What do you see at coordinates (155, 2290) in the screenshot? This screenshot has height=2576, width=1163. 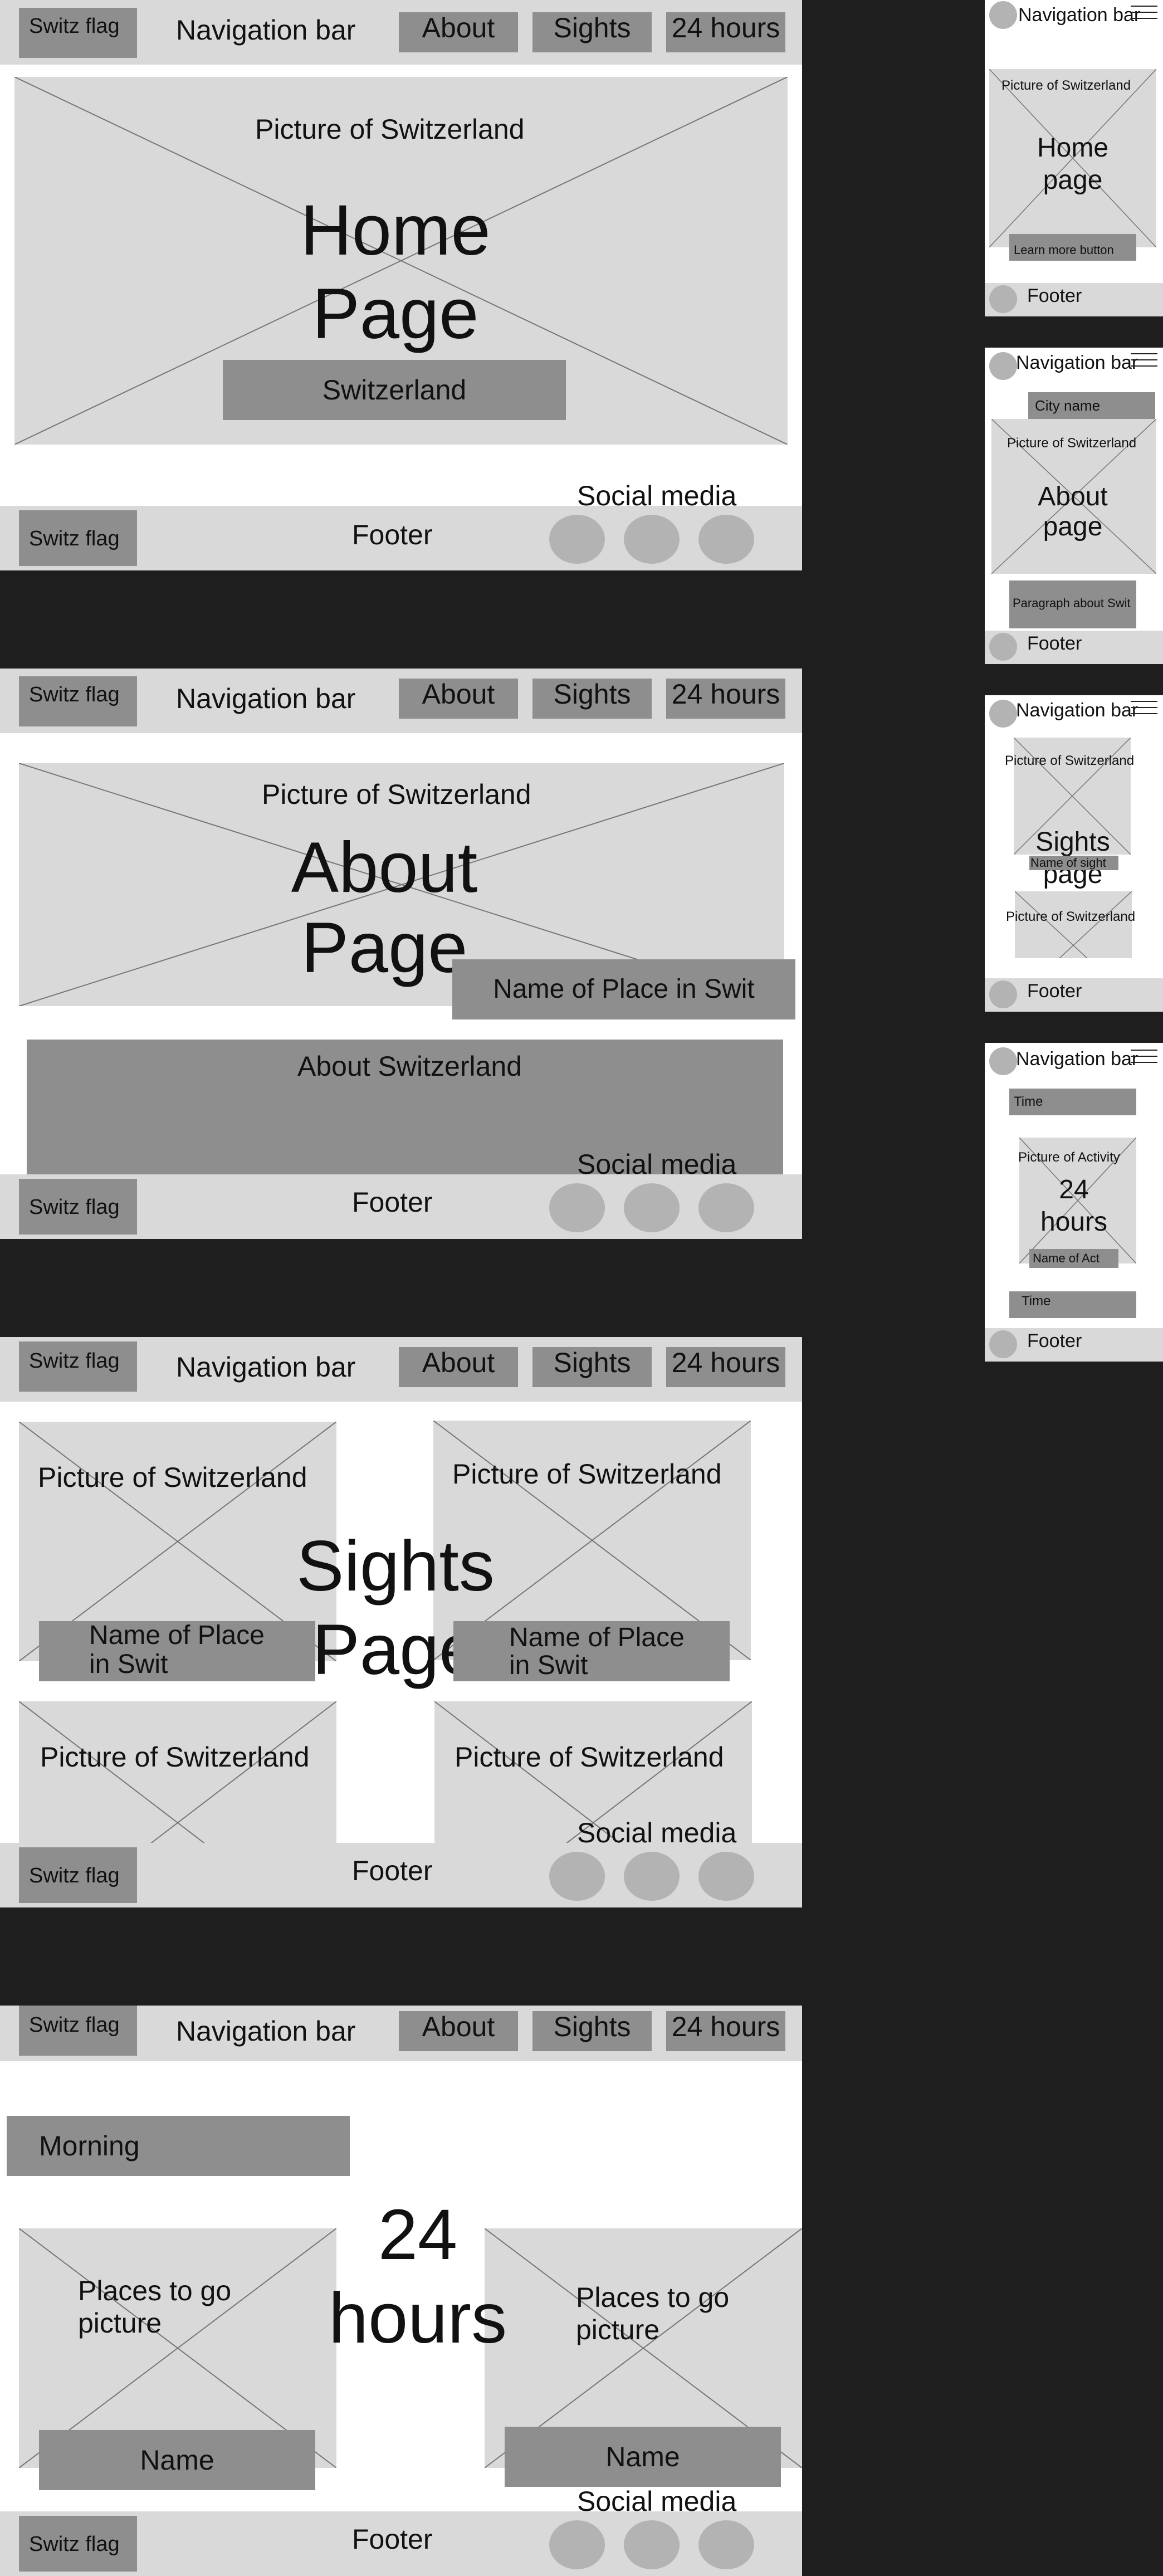 I see `places-image-1-line1: Places to go` at bounding box center [155, 2290].